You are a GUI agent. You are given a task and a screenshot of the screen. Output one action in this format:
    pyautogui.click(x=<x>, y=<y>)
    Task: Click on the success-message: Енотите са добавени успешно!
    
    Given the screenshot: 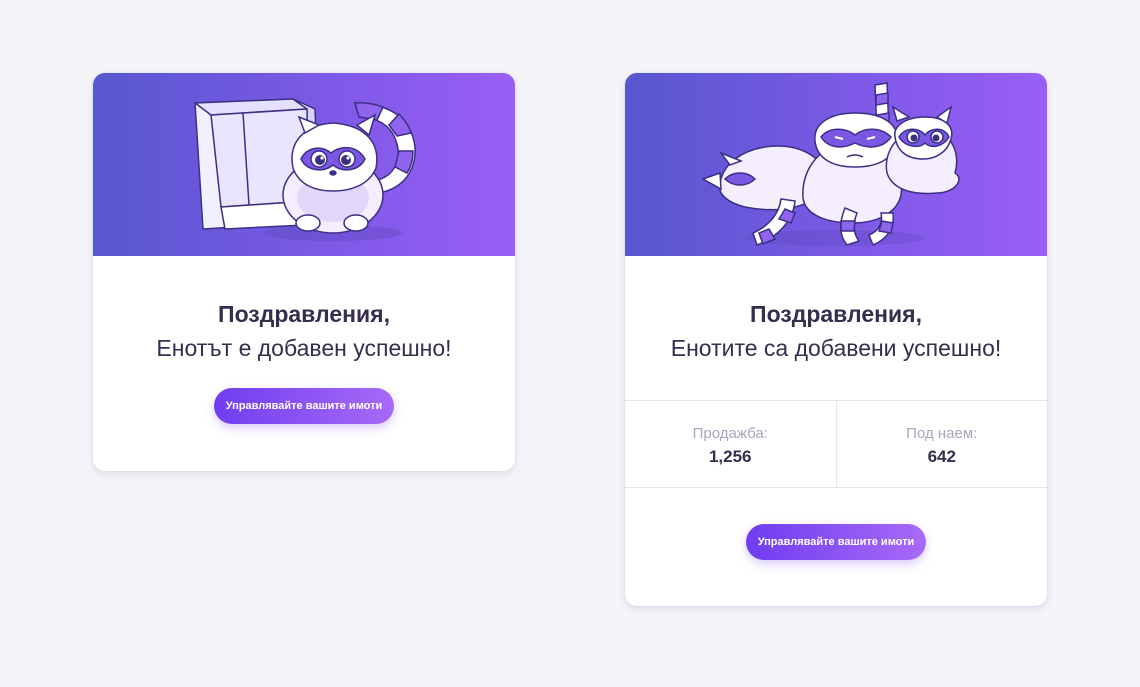 What is the action you would take?
    pyautogui.click(x=836, y=348)
    